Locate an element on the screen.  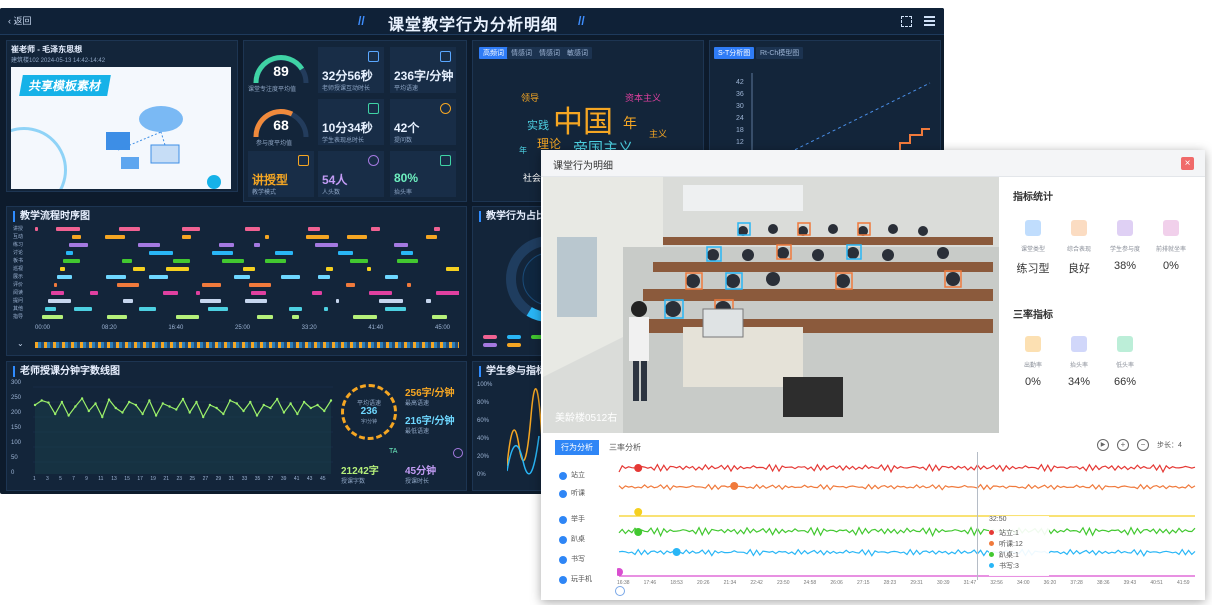
fullscreen-icon is located at coordinates (906, 21).